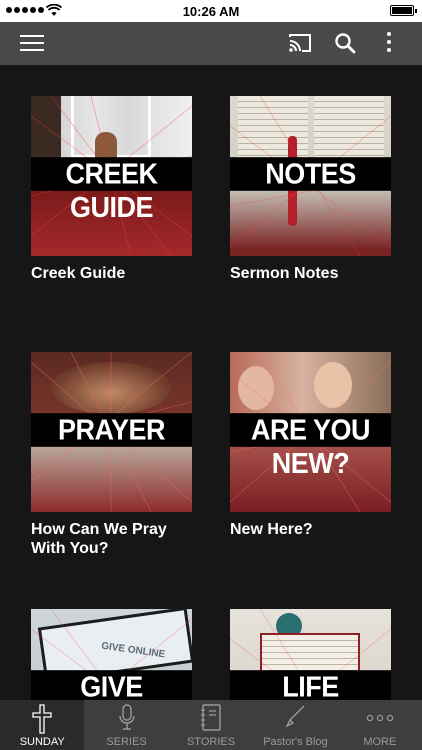 This screenshot has height=750, width=422. I want to click on status-time: 10:26 AM, so click(211, 11).